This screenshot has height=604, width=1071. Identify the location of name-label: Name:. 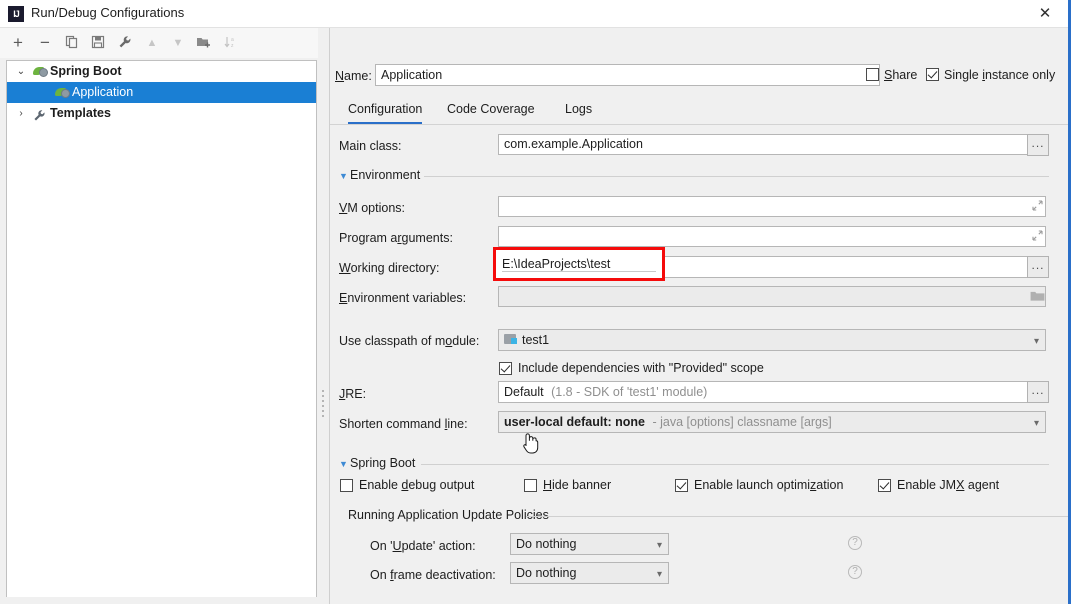
(353, 76).